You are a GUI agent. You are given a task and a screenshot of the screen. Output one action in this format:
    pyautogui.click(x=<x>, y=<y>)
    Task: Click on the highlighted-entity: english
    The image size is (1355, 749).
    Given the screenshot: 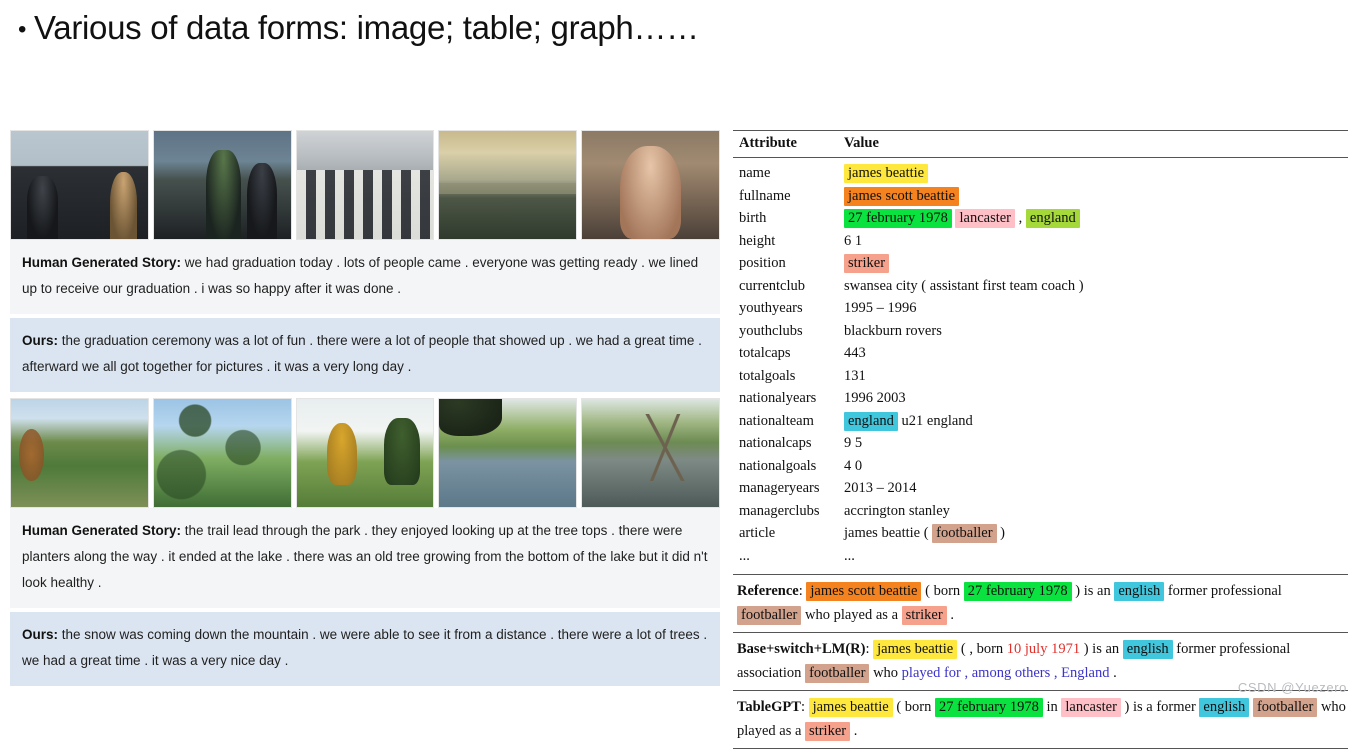 What is the action you would take?
    pyautogui.click(x=1139, y=591)
    